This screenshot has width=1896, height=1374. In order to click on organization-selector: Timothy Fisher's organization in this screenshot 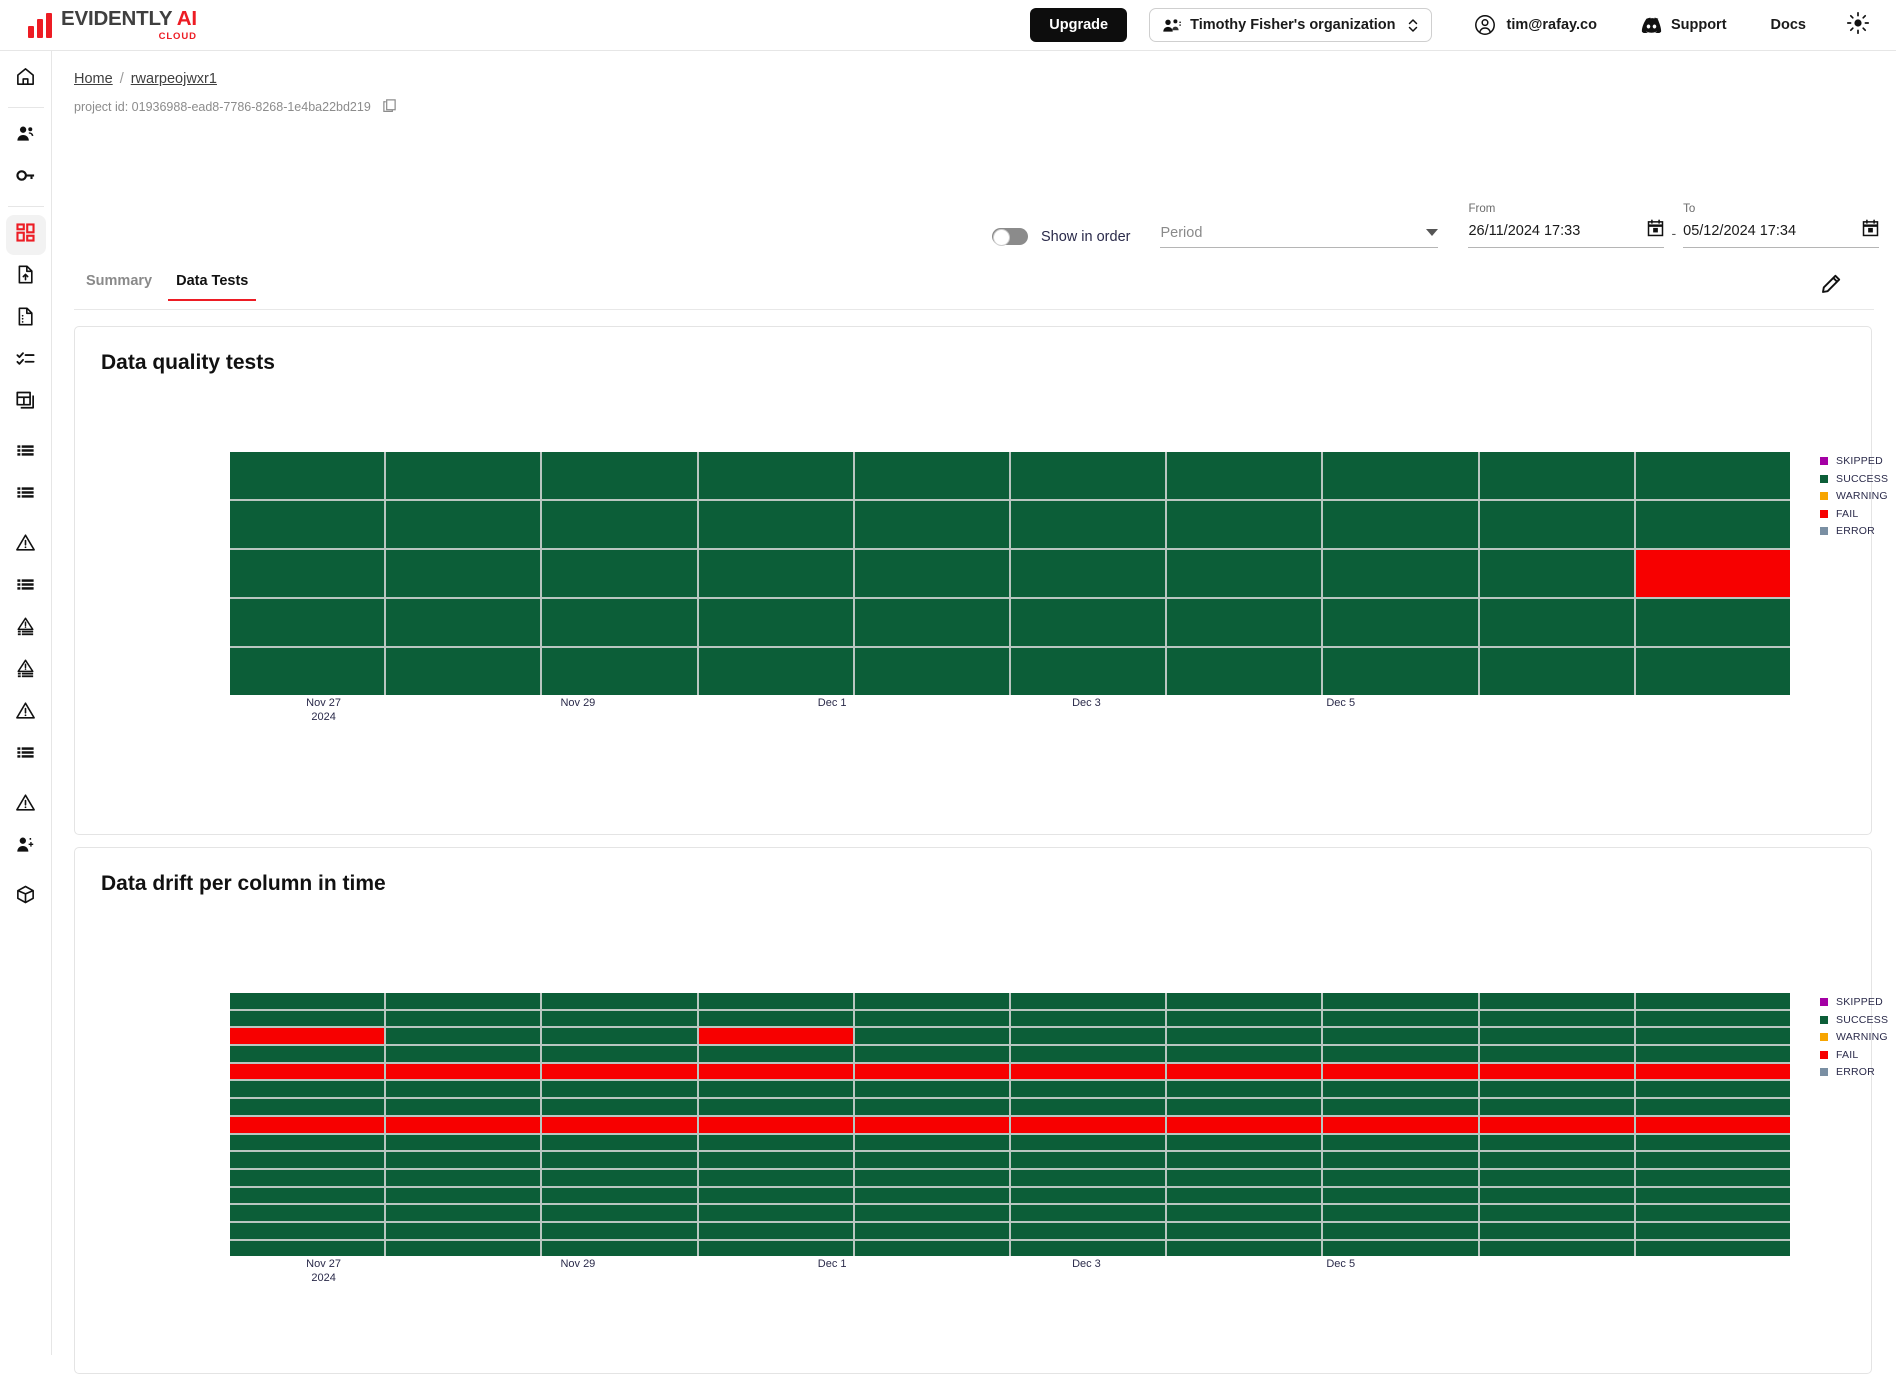, I will do `click(1290, 25)`.